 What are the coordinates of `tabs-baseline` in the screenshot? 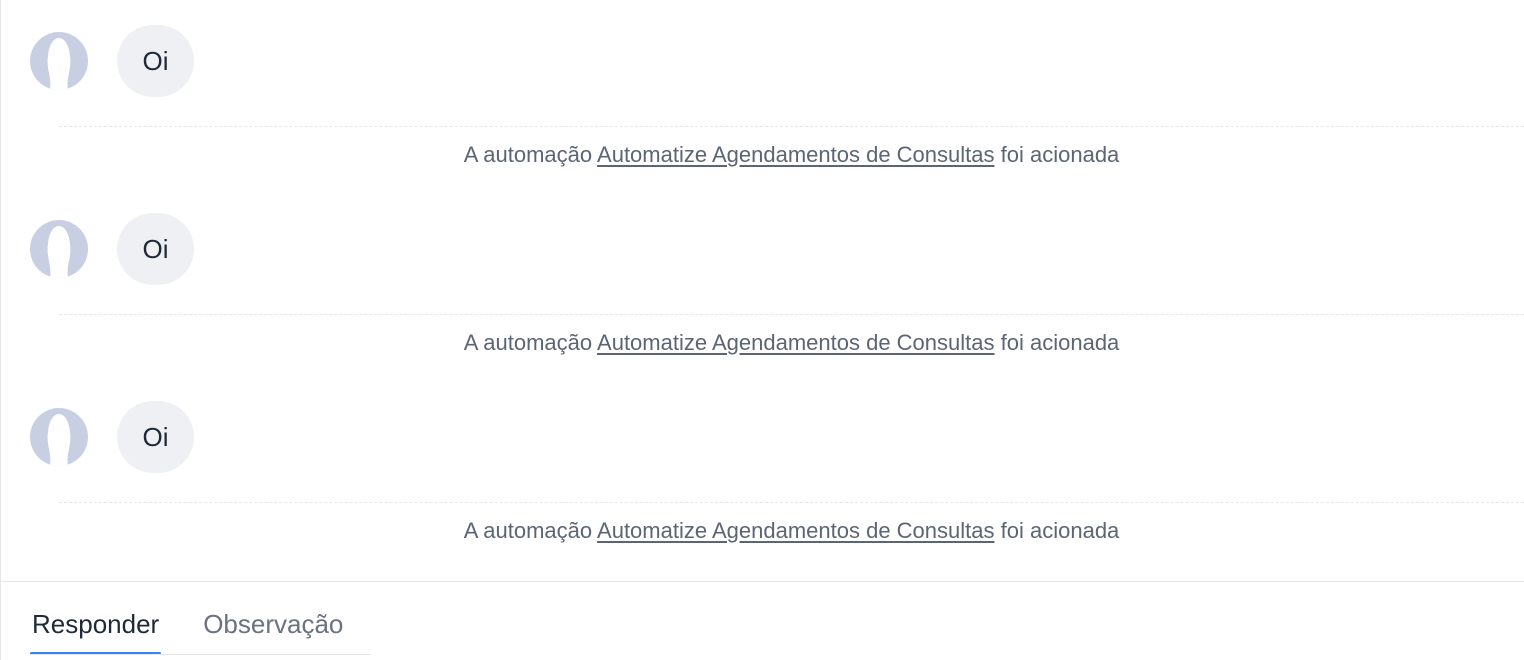 It's located at (200, 654).